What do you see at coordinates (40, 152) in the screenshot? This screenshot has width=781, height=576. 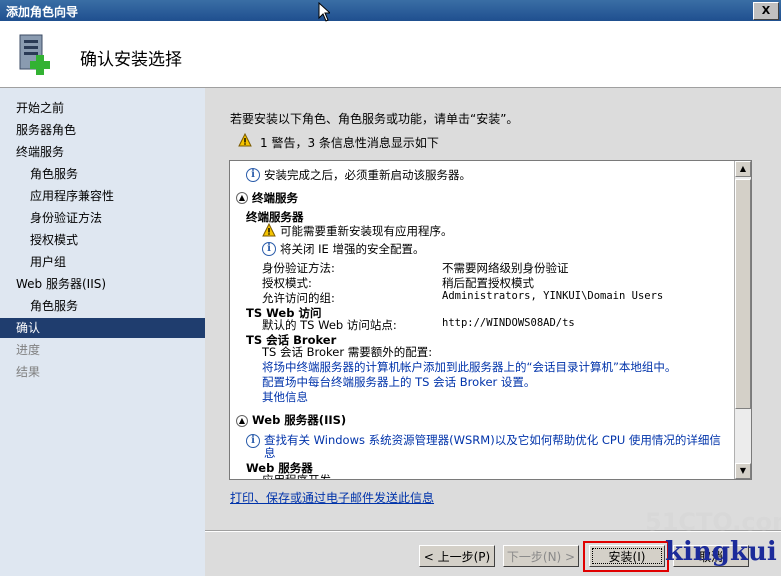 I see `nav-item-terminal-services: 终端服务` at bounding box center [40, 152].